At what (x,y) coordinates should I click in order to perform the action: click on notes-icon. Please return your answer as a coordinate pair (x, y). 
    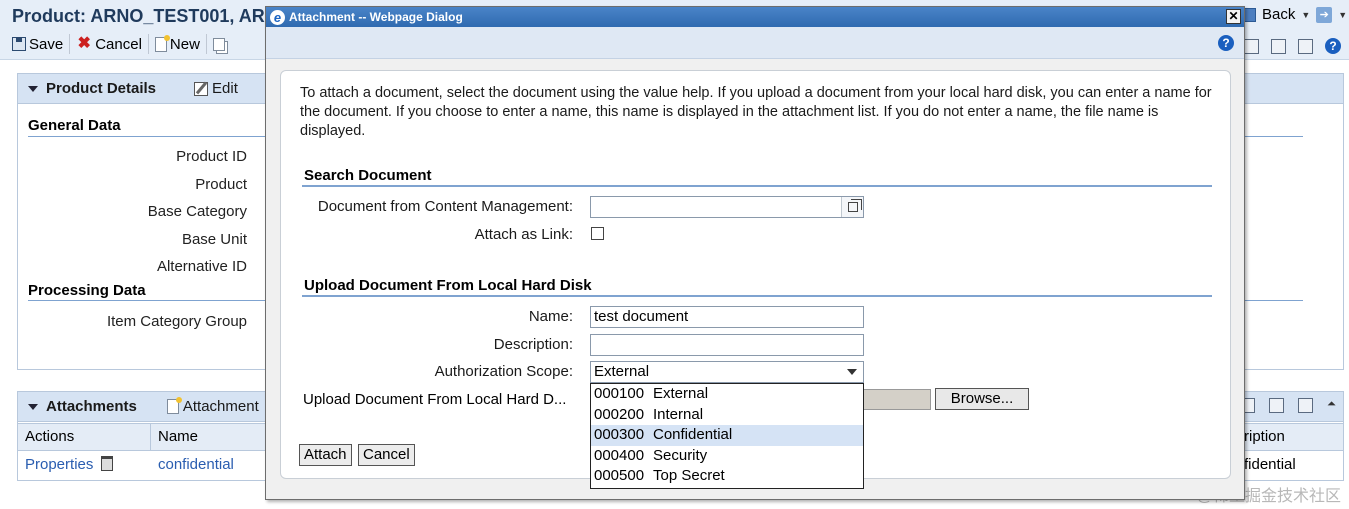
    Looking at the image, I should click on (1251, 46).